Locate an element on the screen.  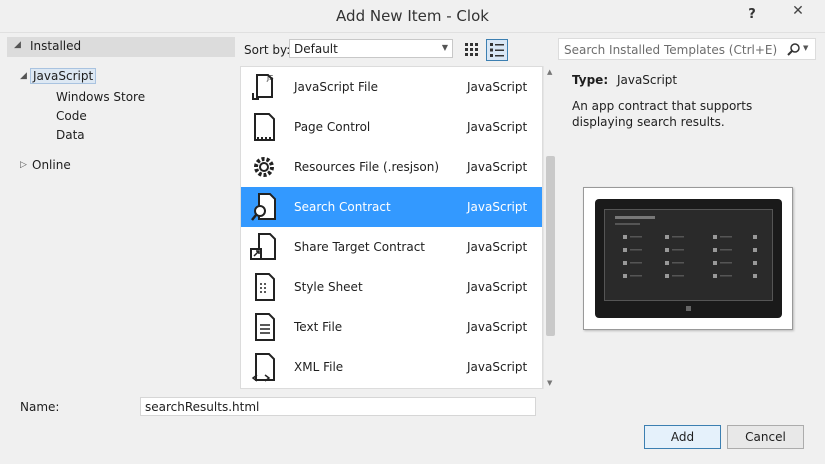
resources-gear-icon is located at coordinates (264, 167).